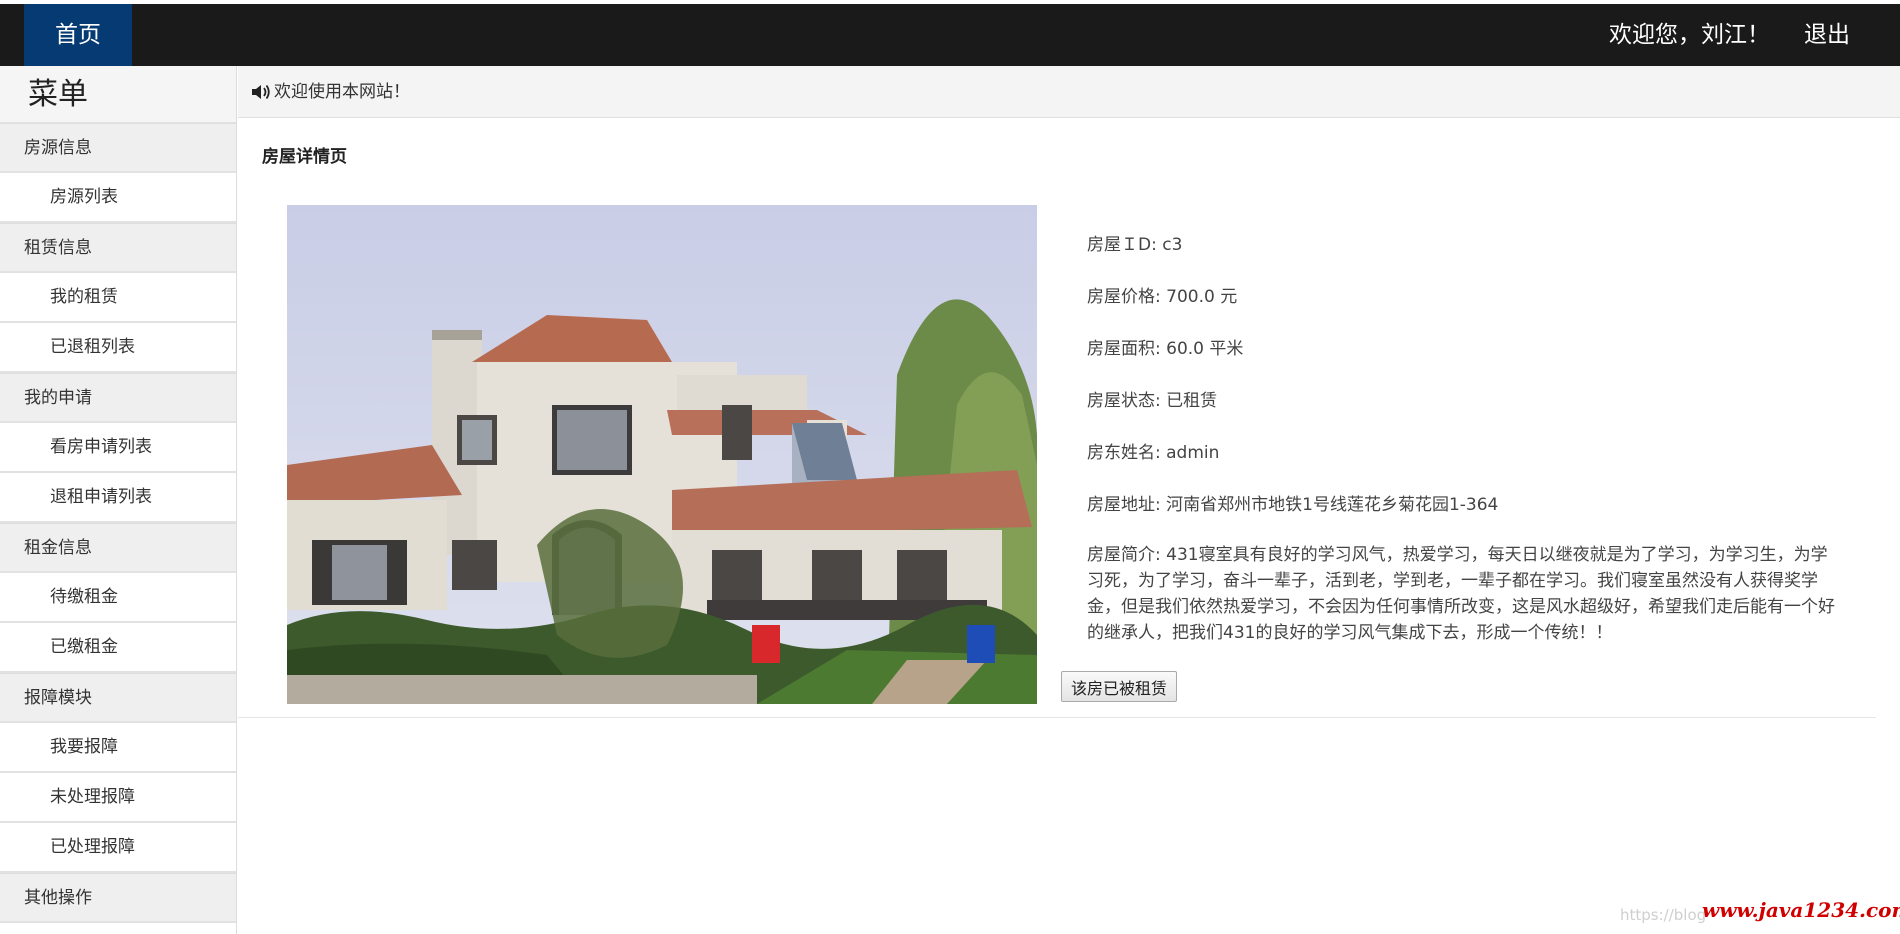 This screenshot has height=934, width=1900. What do you see at coordinates (118, 348) in the screenshot?
I see `sidebar-item: 已退租列表` at bounding box center [118, 348].